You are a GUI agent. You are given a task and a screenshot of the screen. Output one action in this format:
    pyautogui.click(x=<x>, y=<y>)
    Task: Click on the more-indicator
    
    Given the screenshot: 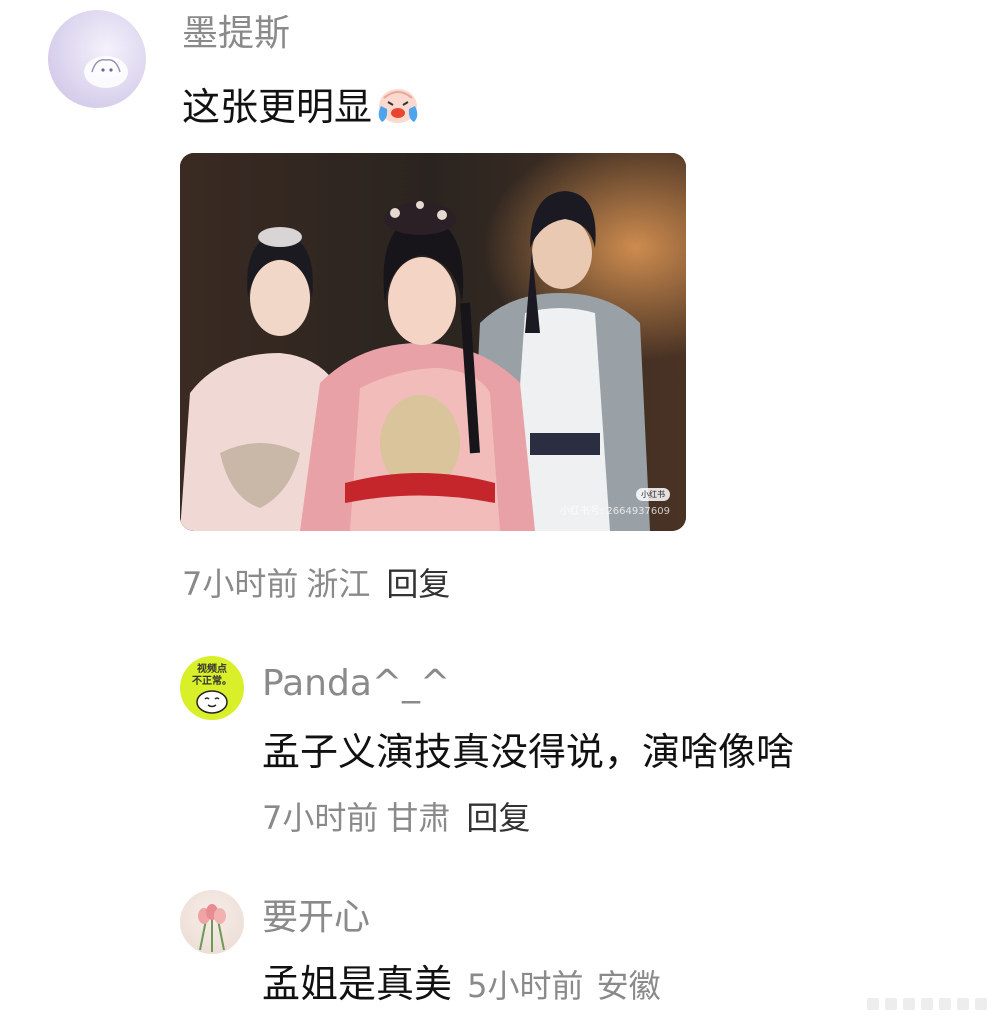 What is the action you would take?
    pyautogui.click(x=927, y=1004)
    